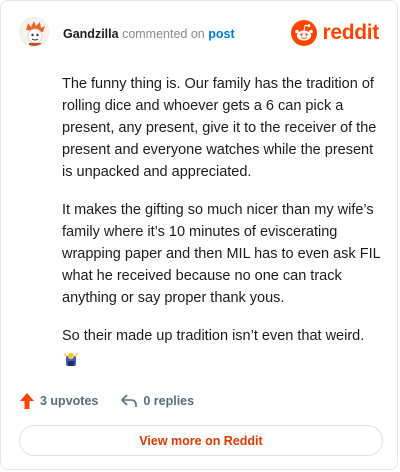 The image size is (400, 472). What do you see at coordinates (350, 32) in the screenshot?
I see `reddit-wordmark: reddit` at bounding box center [350, 32].